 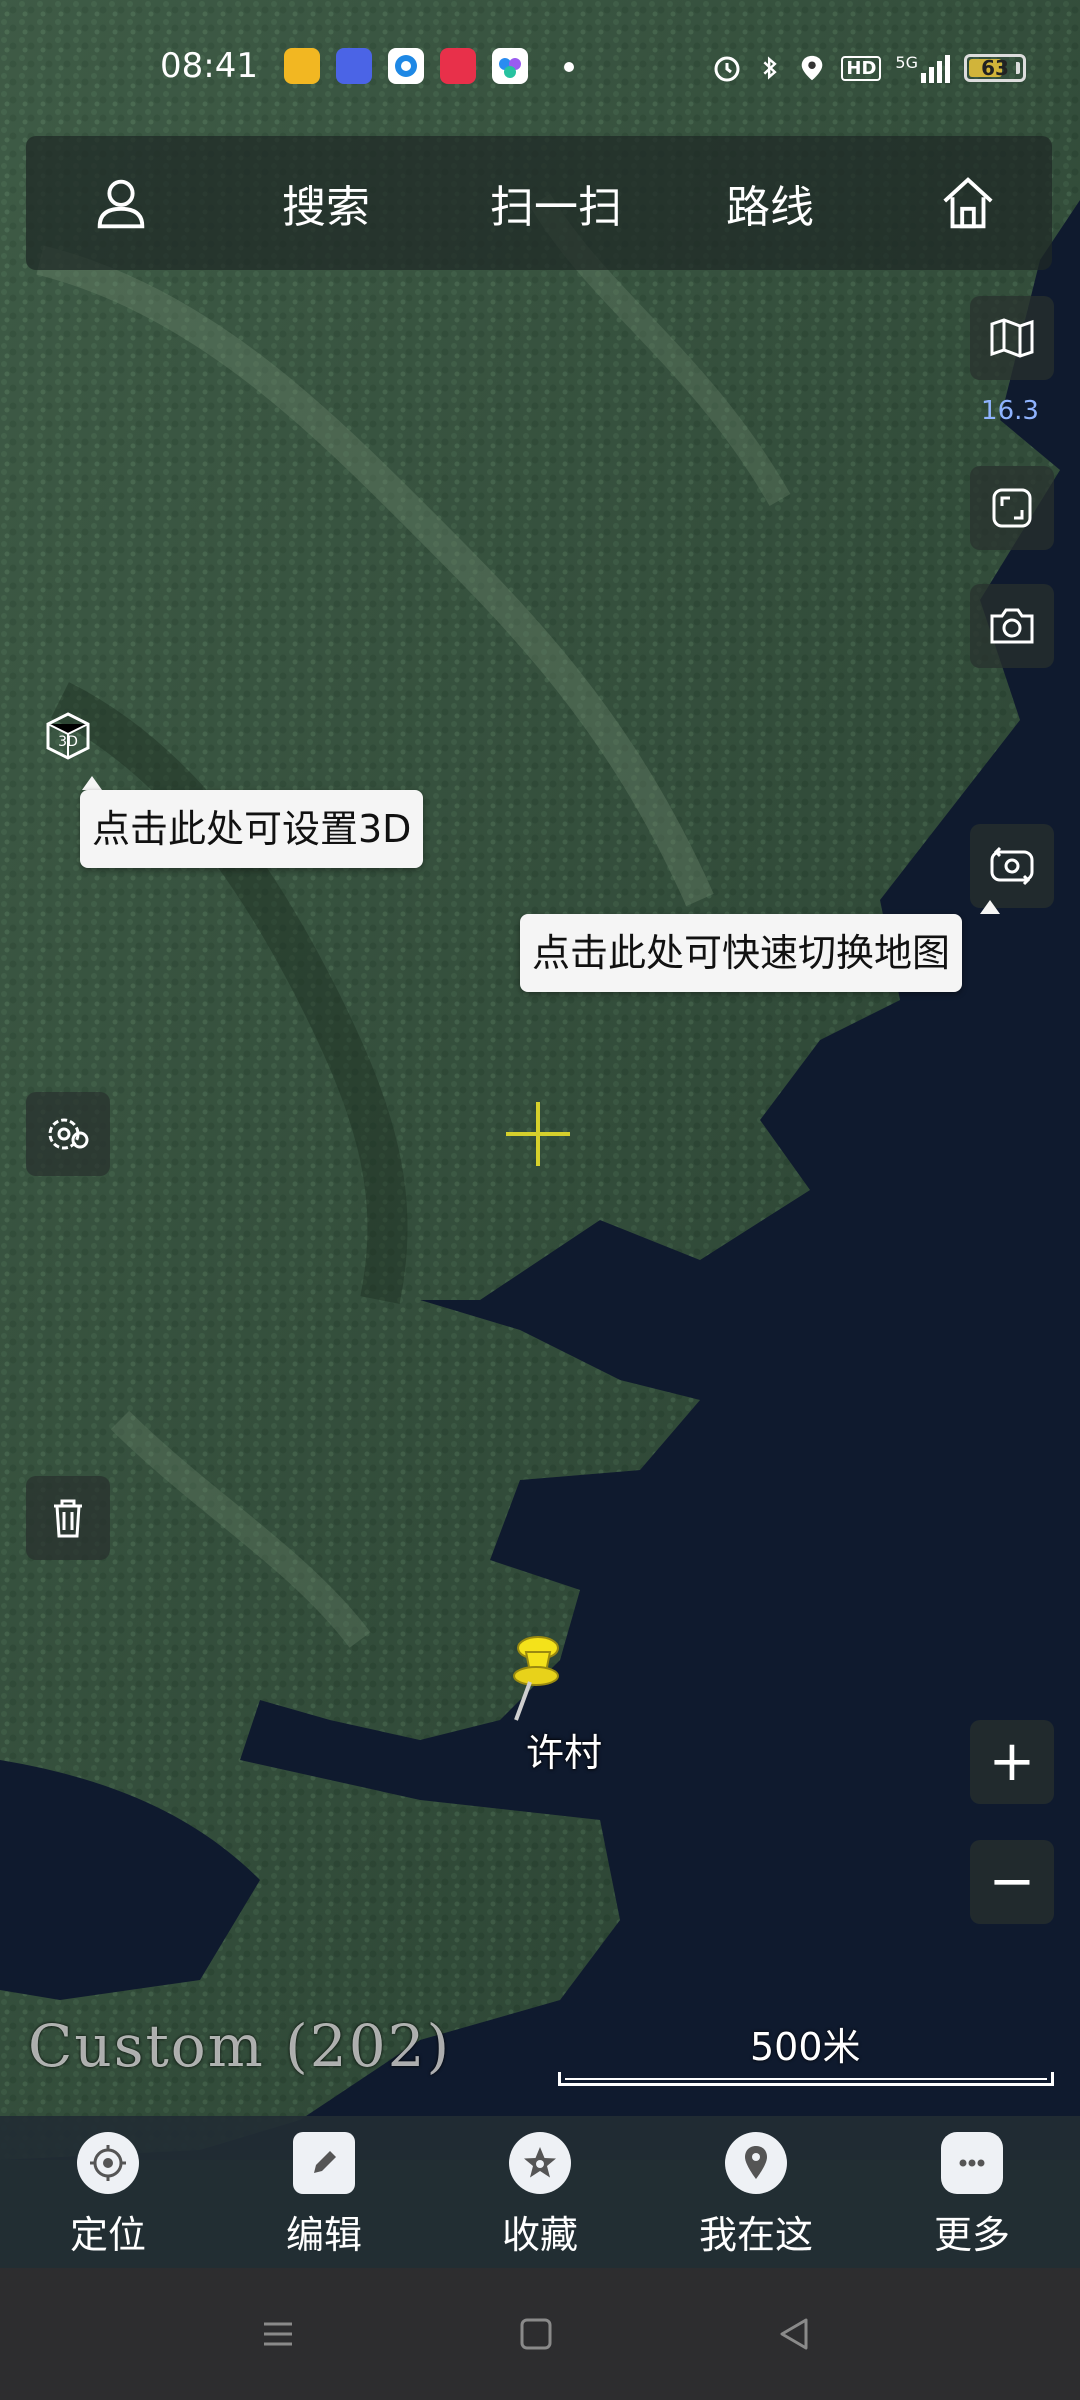 What do you see at coordinates (252, 829) in the screenshot?
I see `tooltip-3d: 点击此处可设置3D` at bounding box center [252, 829].